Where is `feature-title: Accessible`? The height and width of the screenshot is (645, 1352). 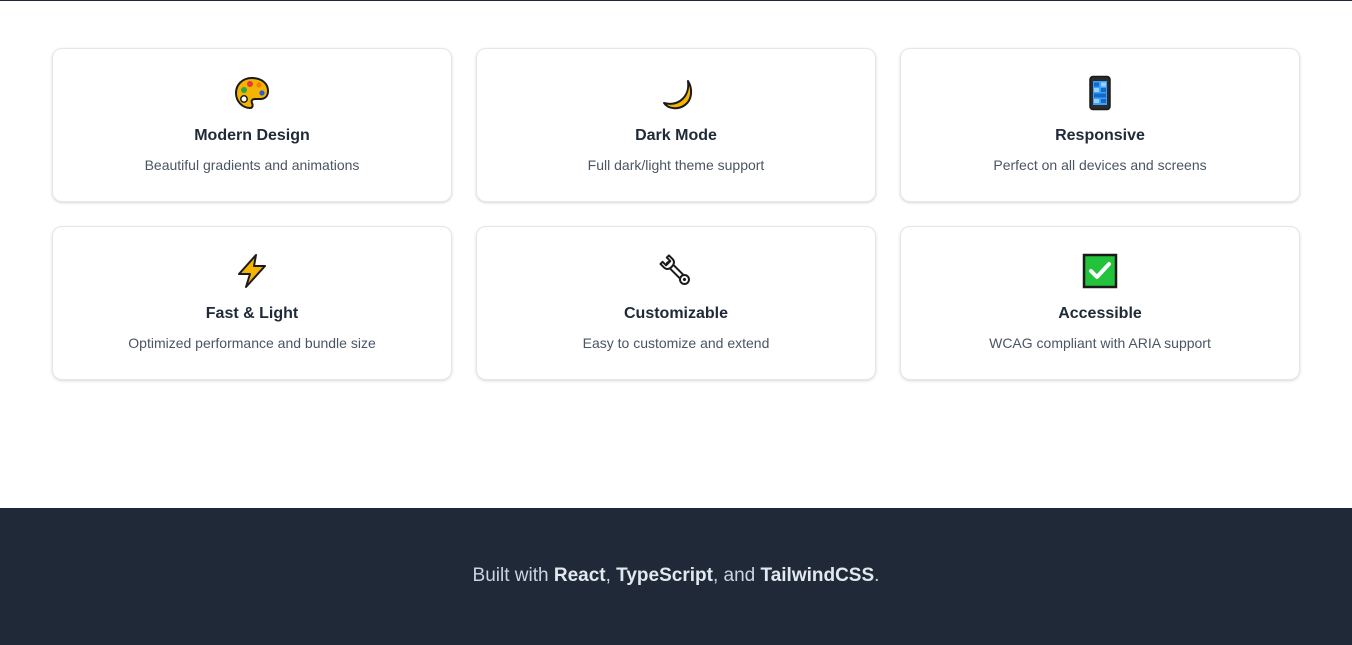
feature-title: Accessible is located at coordinates (1100, 313).